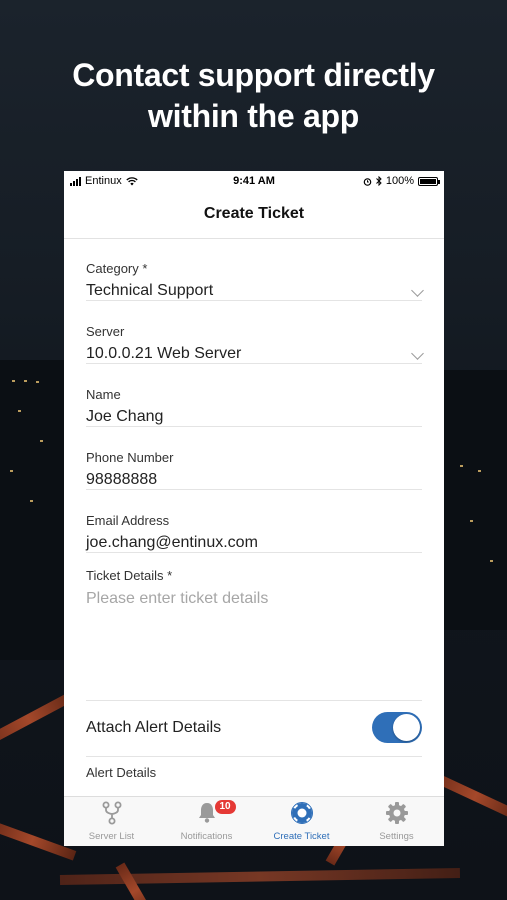  What do you see at coordinates (164, 353) in the screenshot?
I see `server-value: 10.0.0.21 Web Server` at bounding box center [164, 353].